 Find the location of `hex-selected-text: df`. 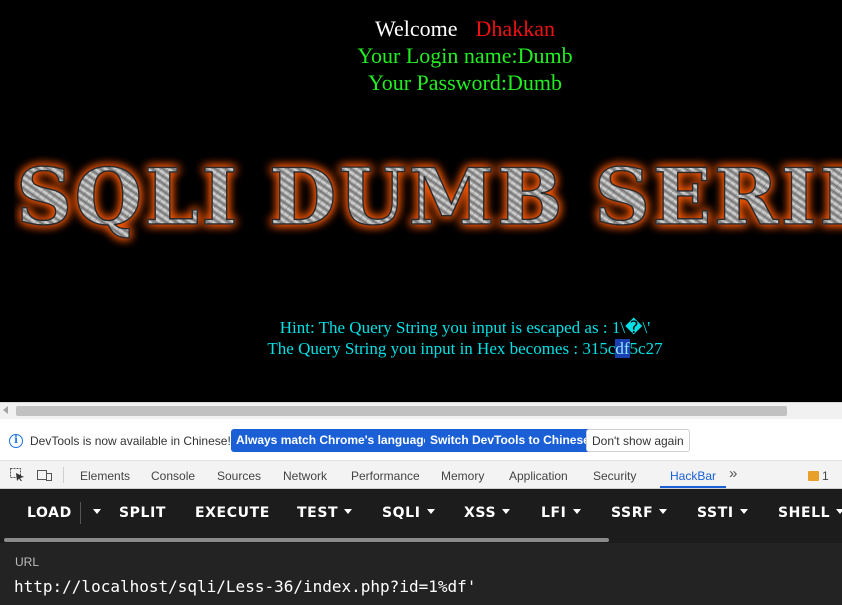

hex-selected-text: df is located at coordinates (622, 348).